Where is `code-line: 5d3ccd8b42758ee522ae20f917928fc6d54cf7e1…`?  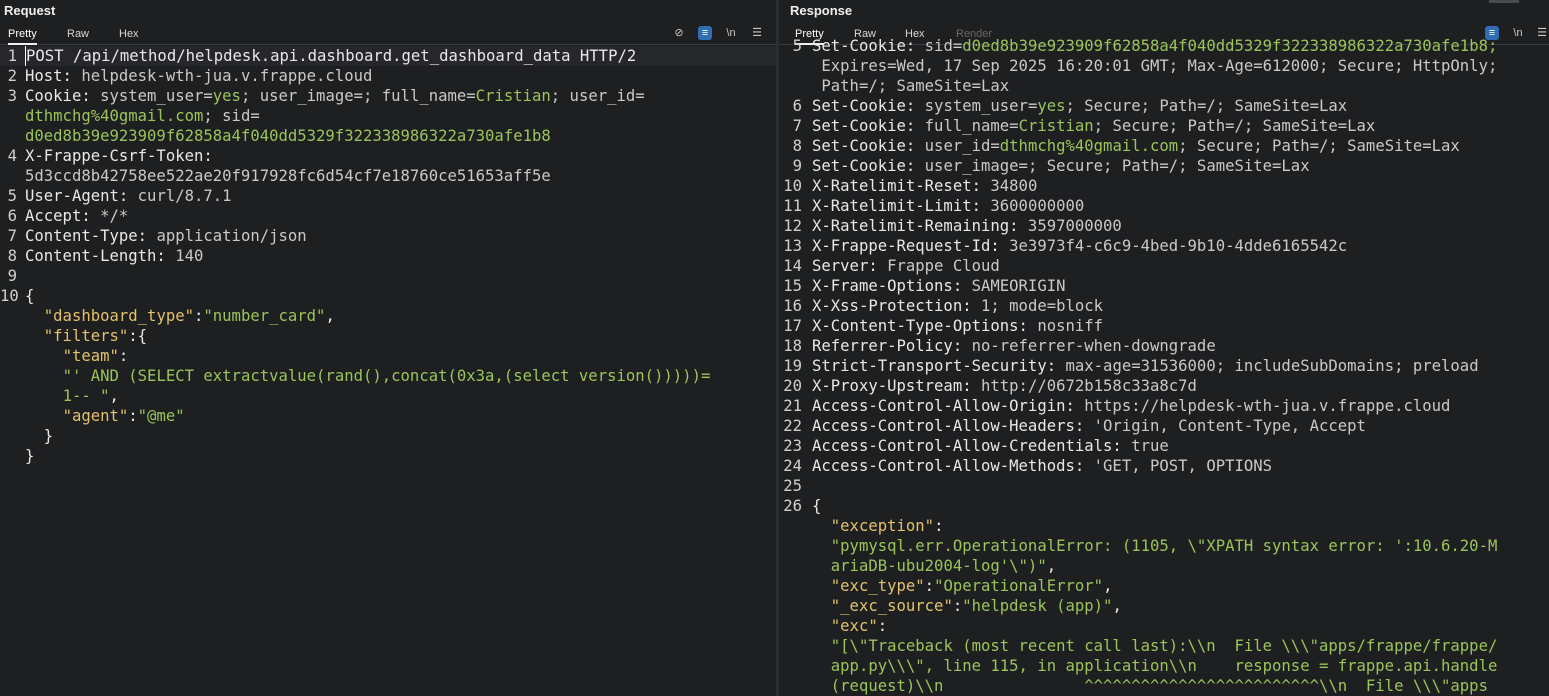 code-line: 5d3ccd8b42758ee522ae20f917928fc6d54cf7e1… is located at coordinates (288, 176).